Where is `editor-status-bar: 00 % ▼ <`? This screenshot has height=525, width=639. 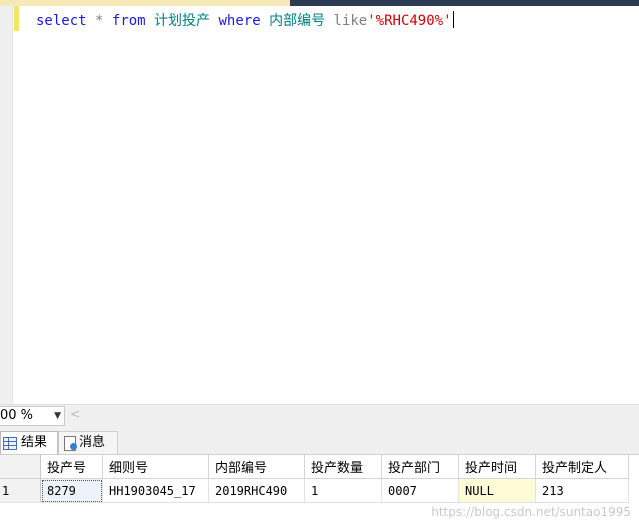 editor-status-bar: 00 % ▼ < is located at coordinates (319, 415).